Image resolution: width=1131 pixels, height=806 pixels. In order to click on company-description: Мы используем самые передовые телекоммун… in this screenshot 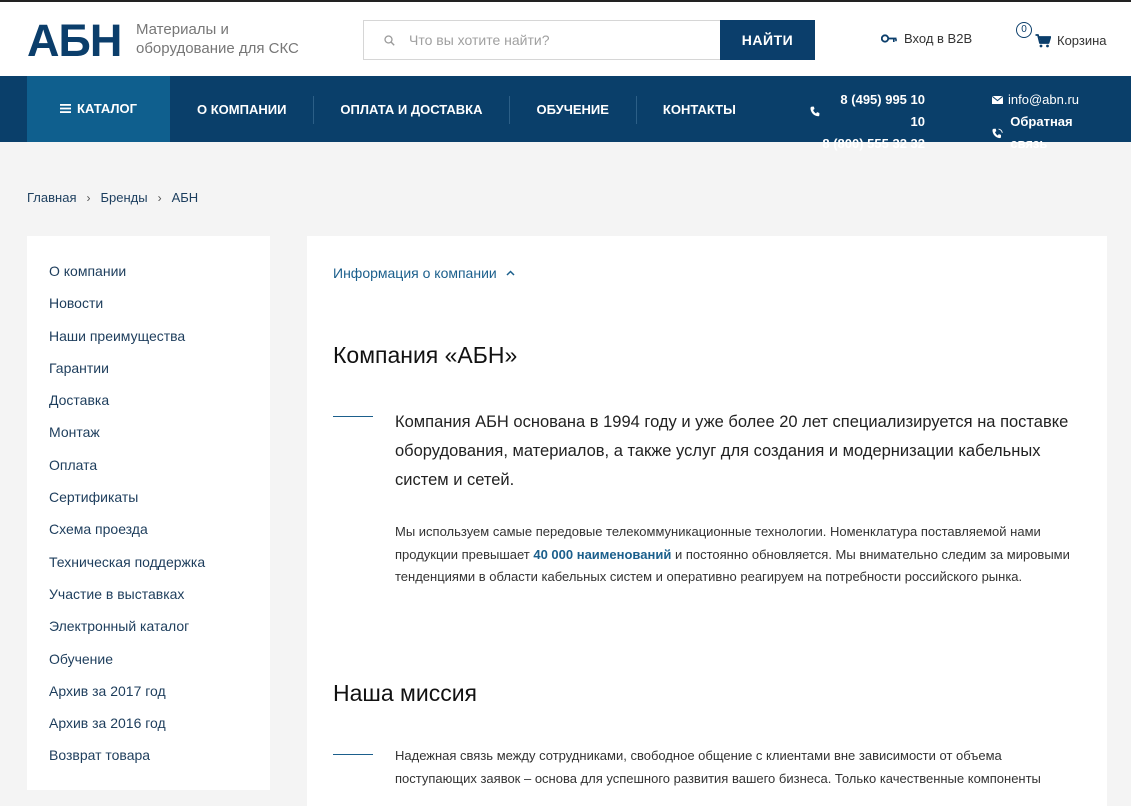, I will do `click(740, 555)`.